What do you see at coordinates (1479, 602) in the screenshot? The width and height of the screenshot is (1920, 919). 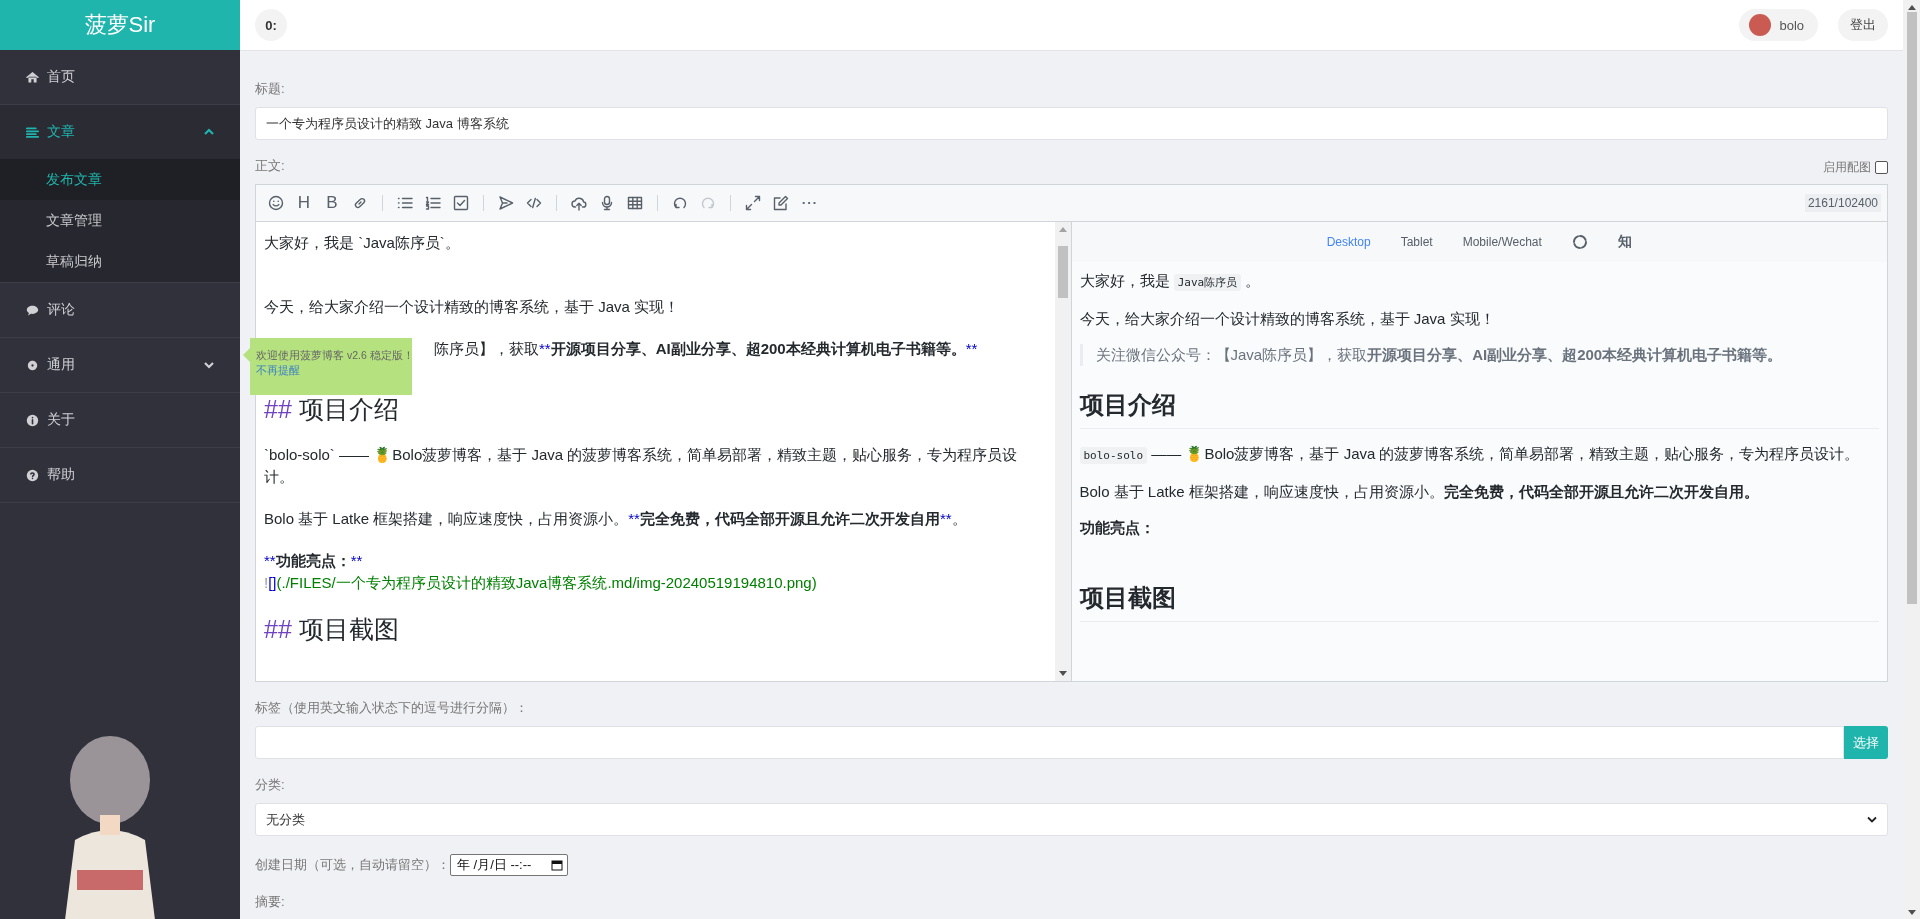 I see `preview-heading: 项目截图` at bounding box center [1479, 602].